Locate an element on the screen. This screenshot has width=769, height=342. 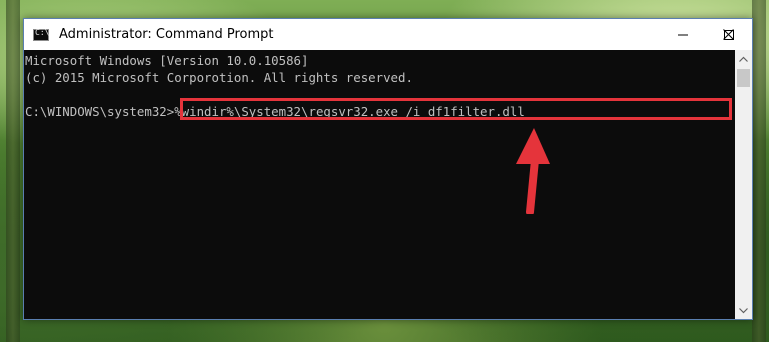
prompt-path: C:\WINDOWS\system32> is located at coordinates (100, 111).